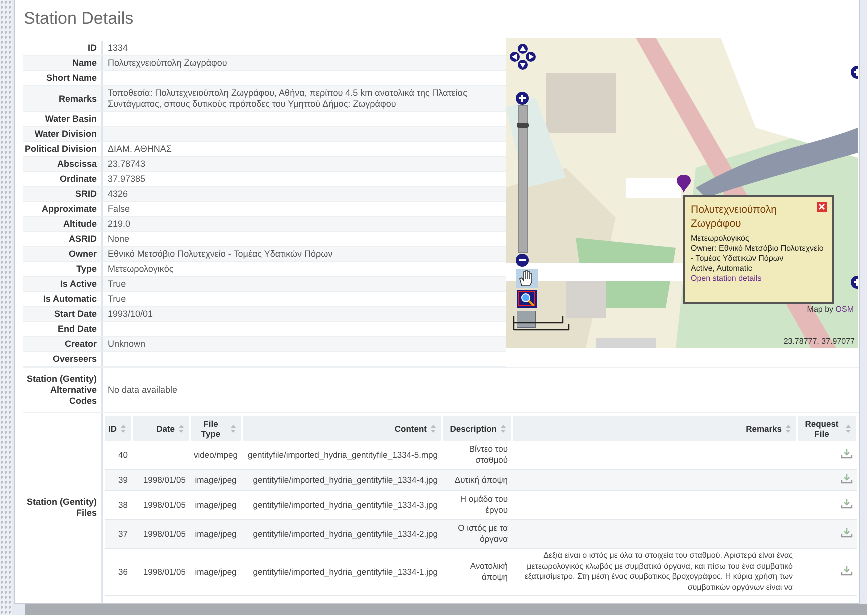 The width and height of the screenshot is (867, 615). What do you see at coordinates (483, 533) in the screenshot?
I see `description-text: Ο ιστός με τα όργανα` at bounding box center [483, 533].